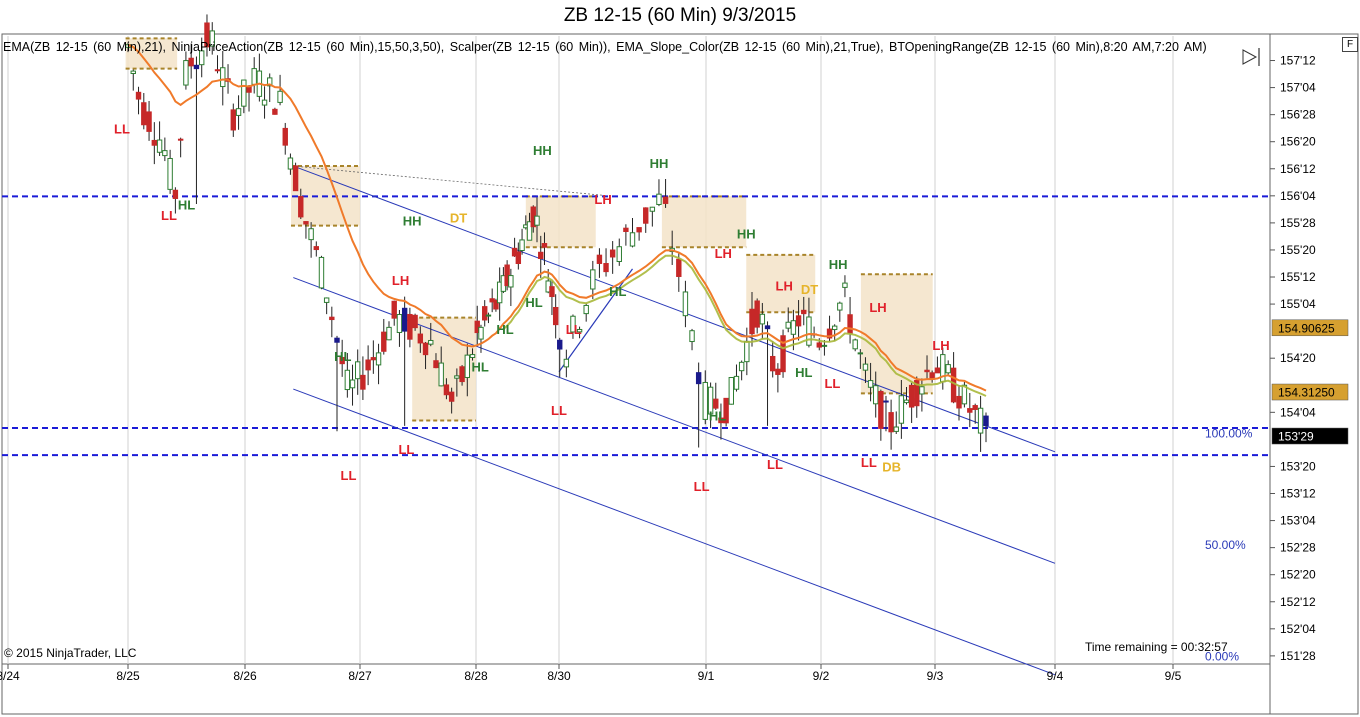 This screenshot has width=1360, height=717. Describe the element at coordinates (1298, 521) in the screenshot. I see `y-tick-label: 153'04` at that location.